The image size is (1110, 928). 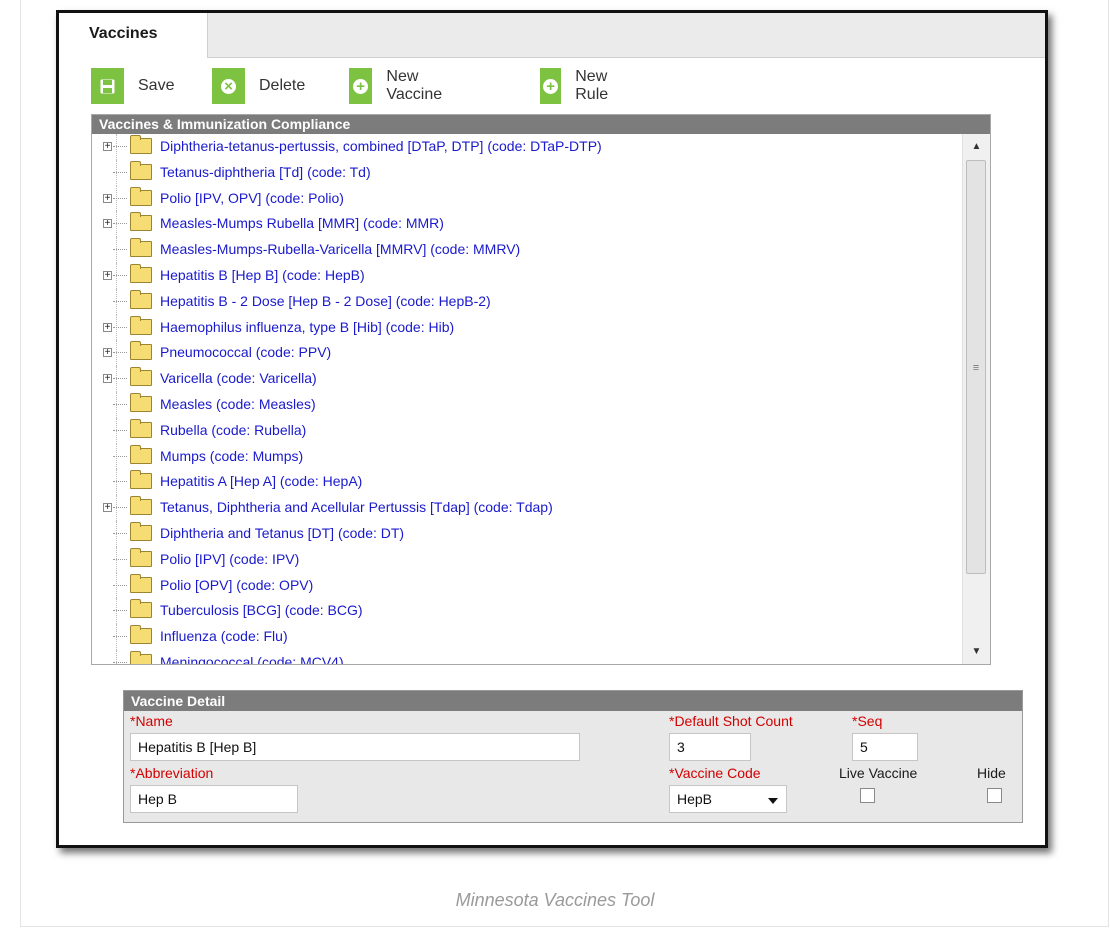 What do you see at coordinates (355, 747) in the screenshot?
I see `name-field` at bounding box center [355, 747].